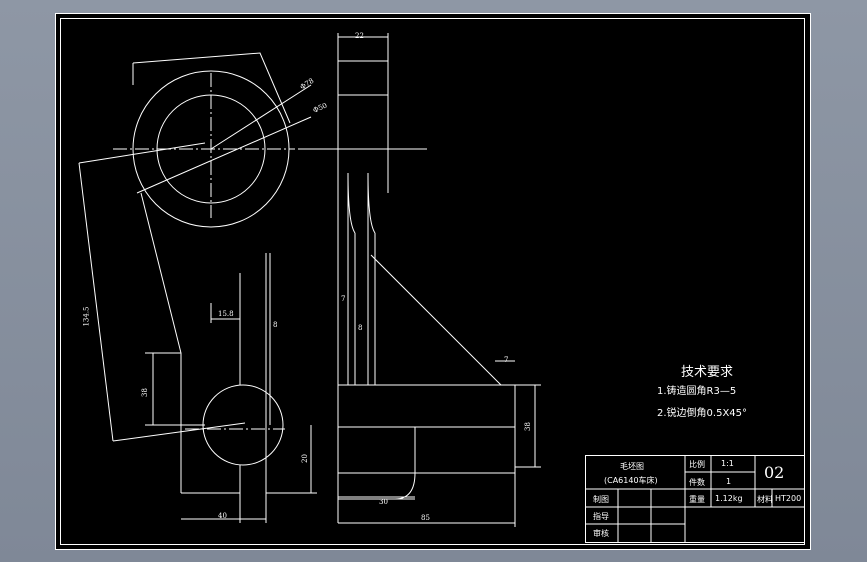 The width and height of the screenshot is (867, 562). What do you see at coordinates (729, 498) in the screenshot?
I see `weight-value: 1.12kg` at bounding box center [729, 498].